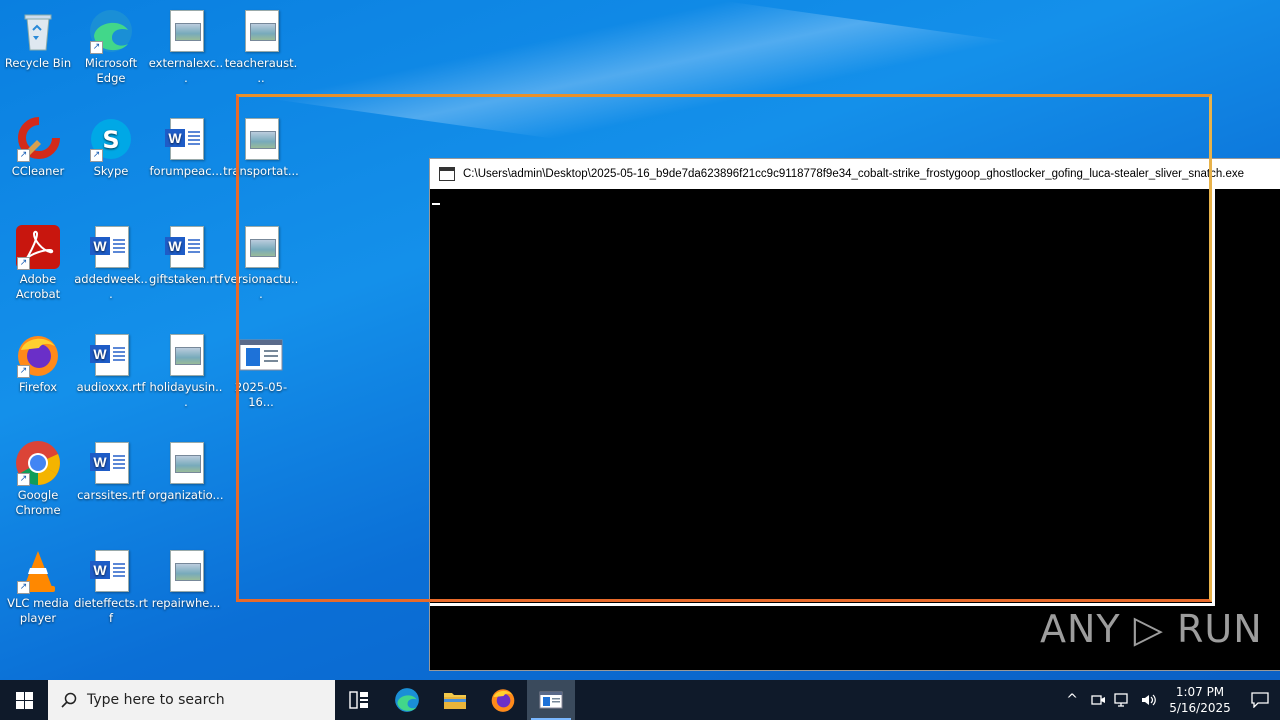  What do you see at coordinates (38, 463) in the screenshot?
I see `chrome-graphic: ↗` at bounding box center [38, 463].